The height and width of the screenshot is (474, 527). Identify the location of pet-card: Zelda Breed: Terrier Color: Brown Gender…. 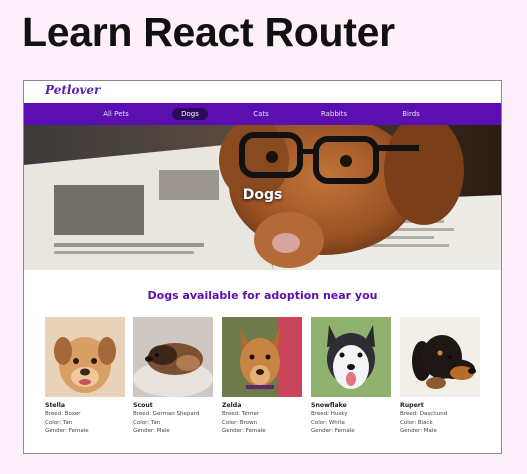
(262, 376).